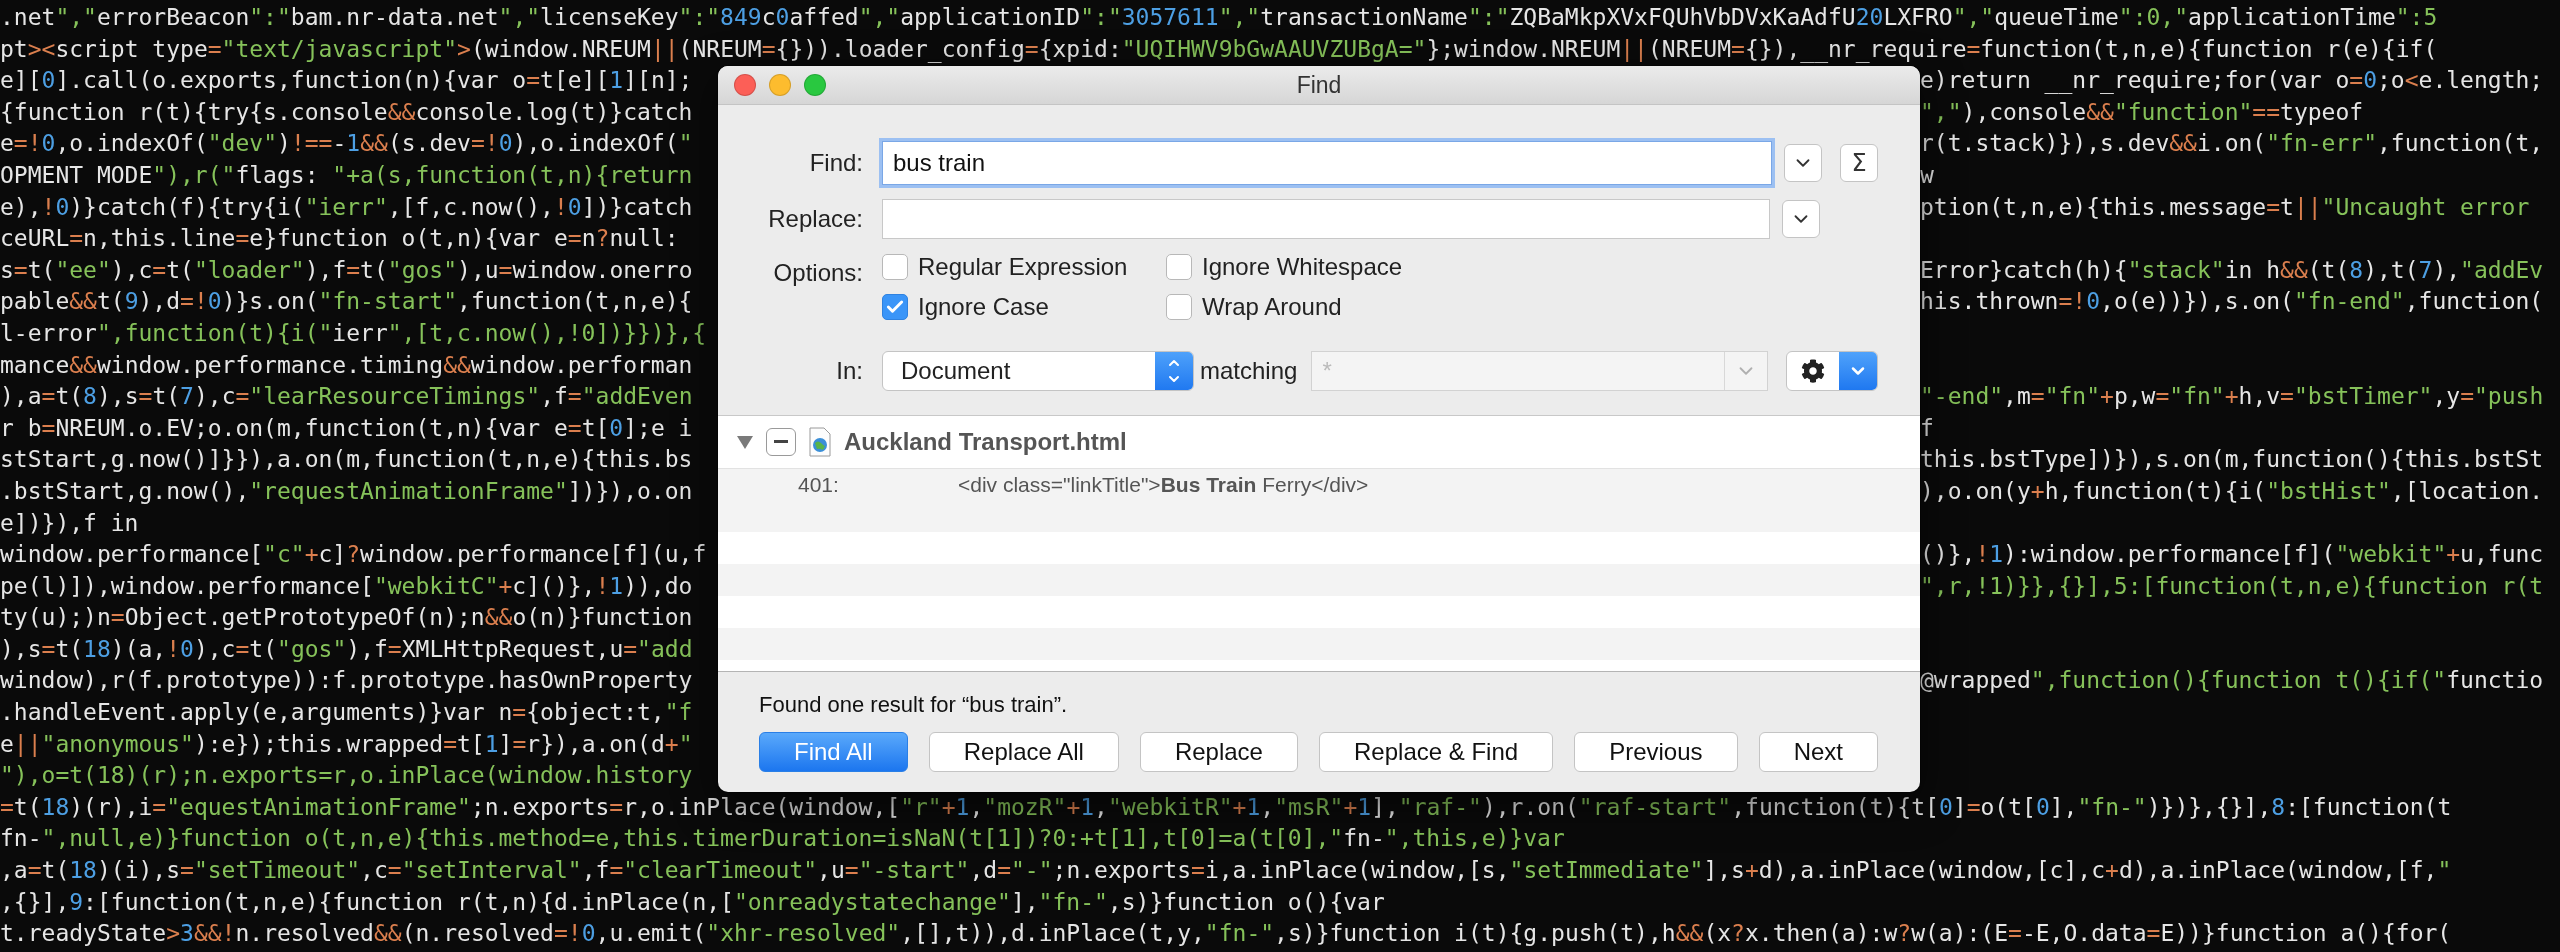 The image size is (2560, 952). Describe the element at coordinates (820, 442) in the screenshot. I see `html-file-icon` at that location.